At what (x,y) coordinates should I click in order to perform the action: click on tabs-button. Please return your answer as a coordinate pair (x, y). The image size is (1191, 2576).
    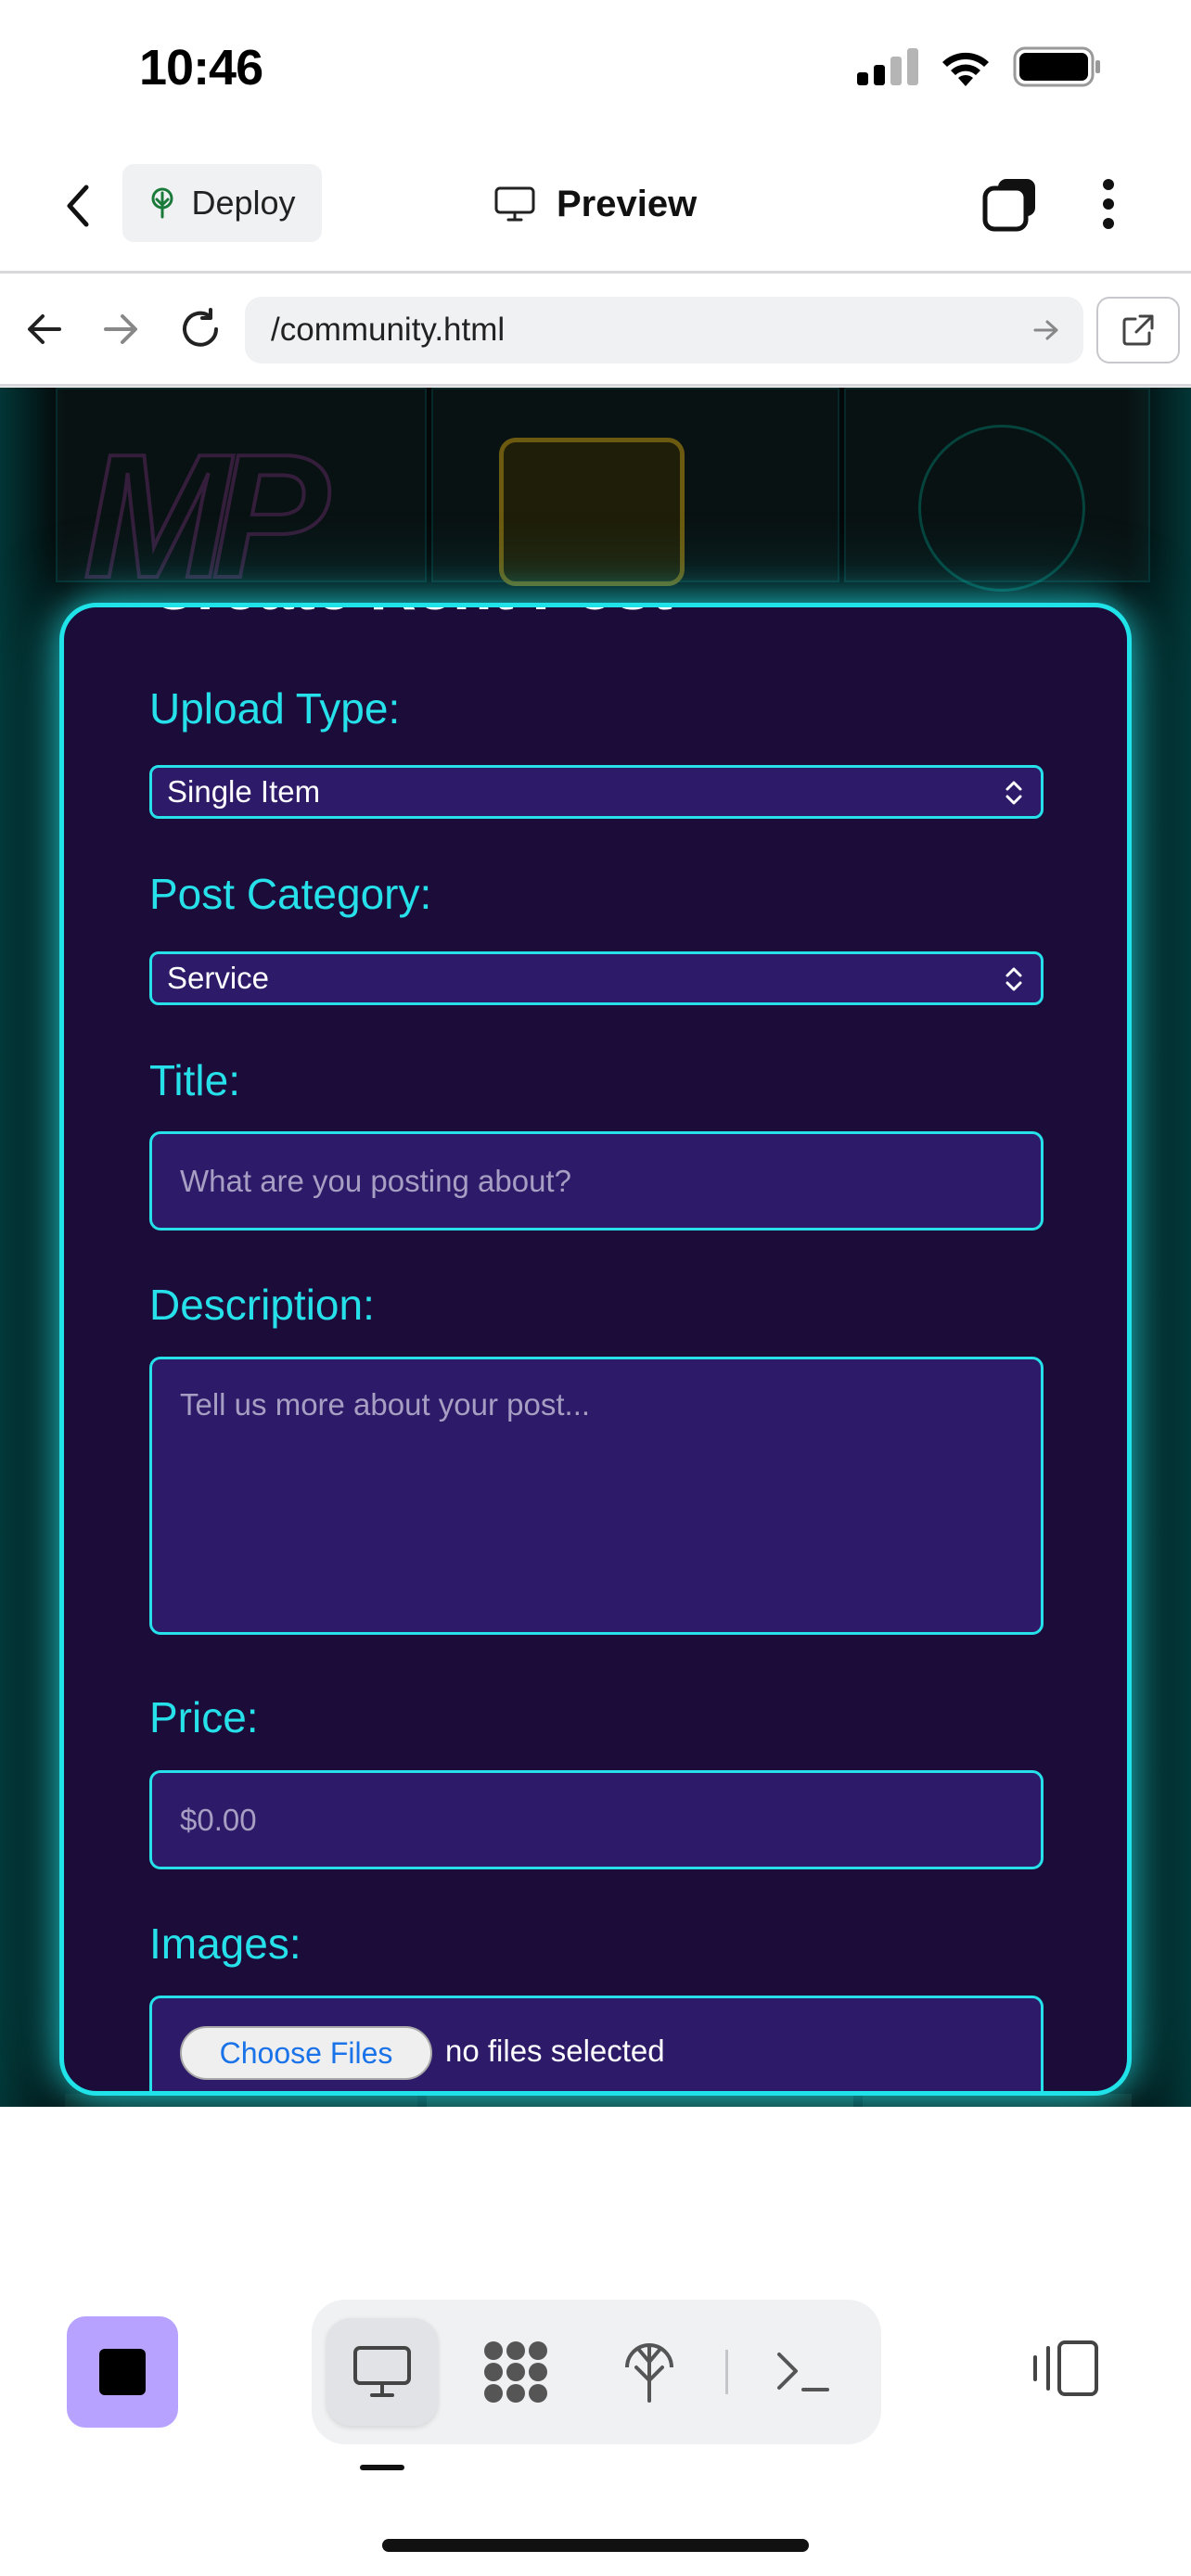
    Looking at the image, I should click on (1010, 204).